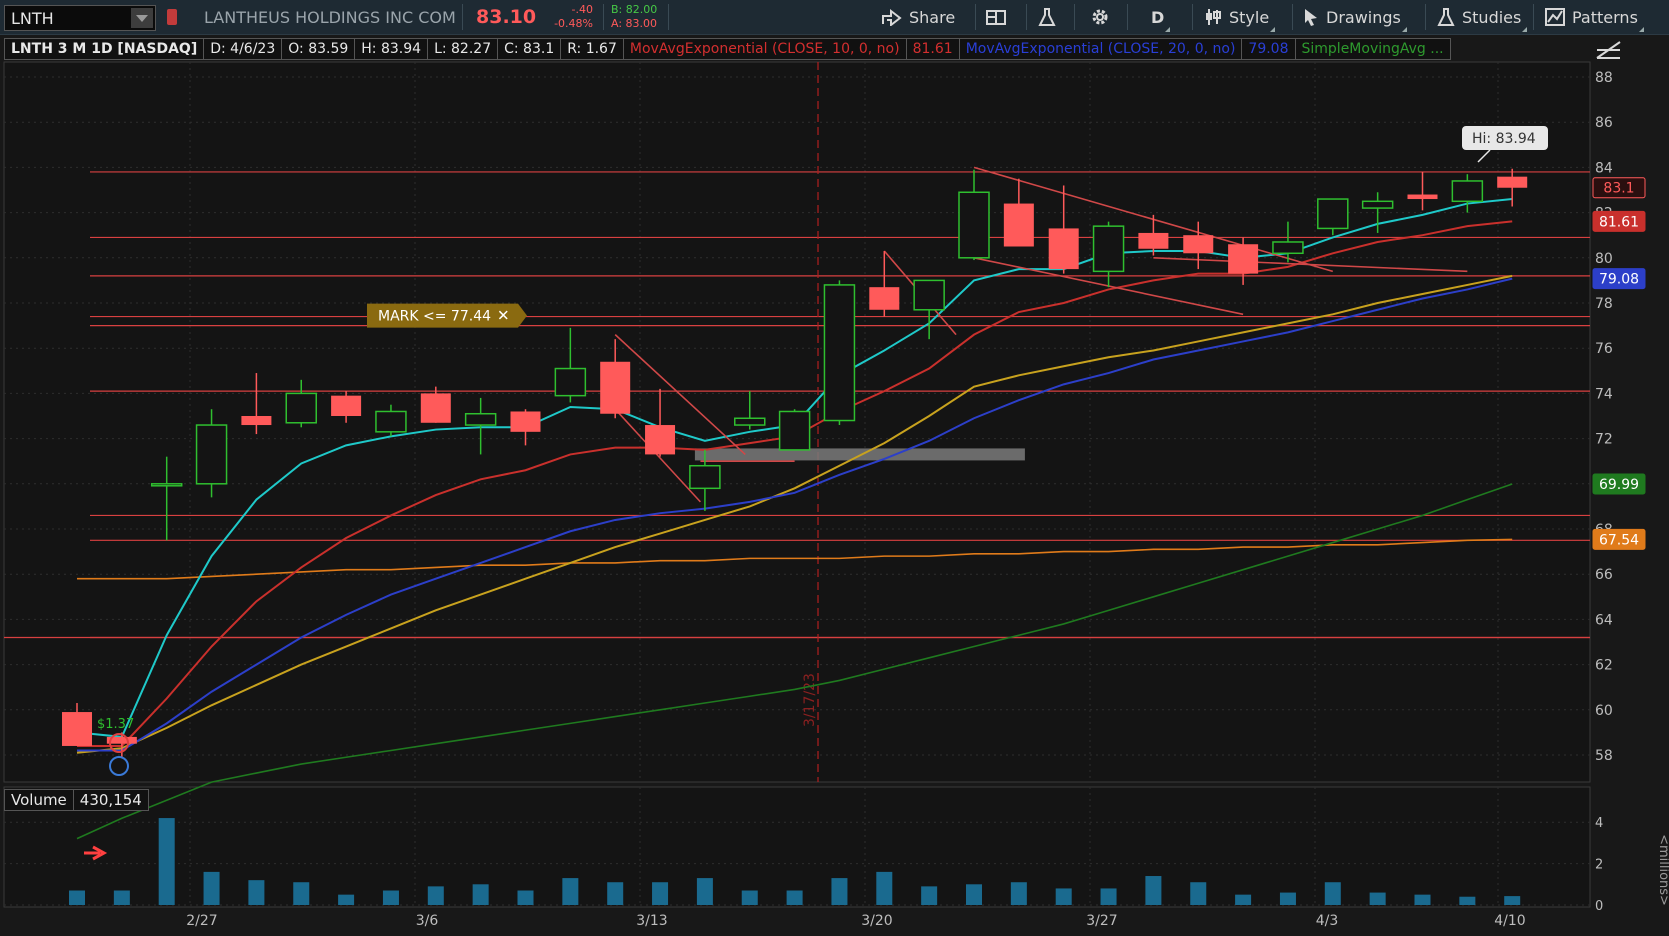 The height and width of the screenshot is (936, 1669). What do you see at coordinates (1599, 906) in the screenshot?
I see `volume-tick-label: 0` at bounding box center [1599, 906].